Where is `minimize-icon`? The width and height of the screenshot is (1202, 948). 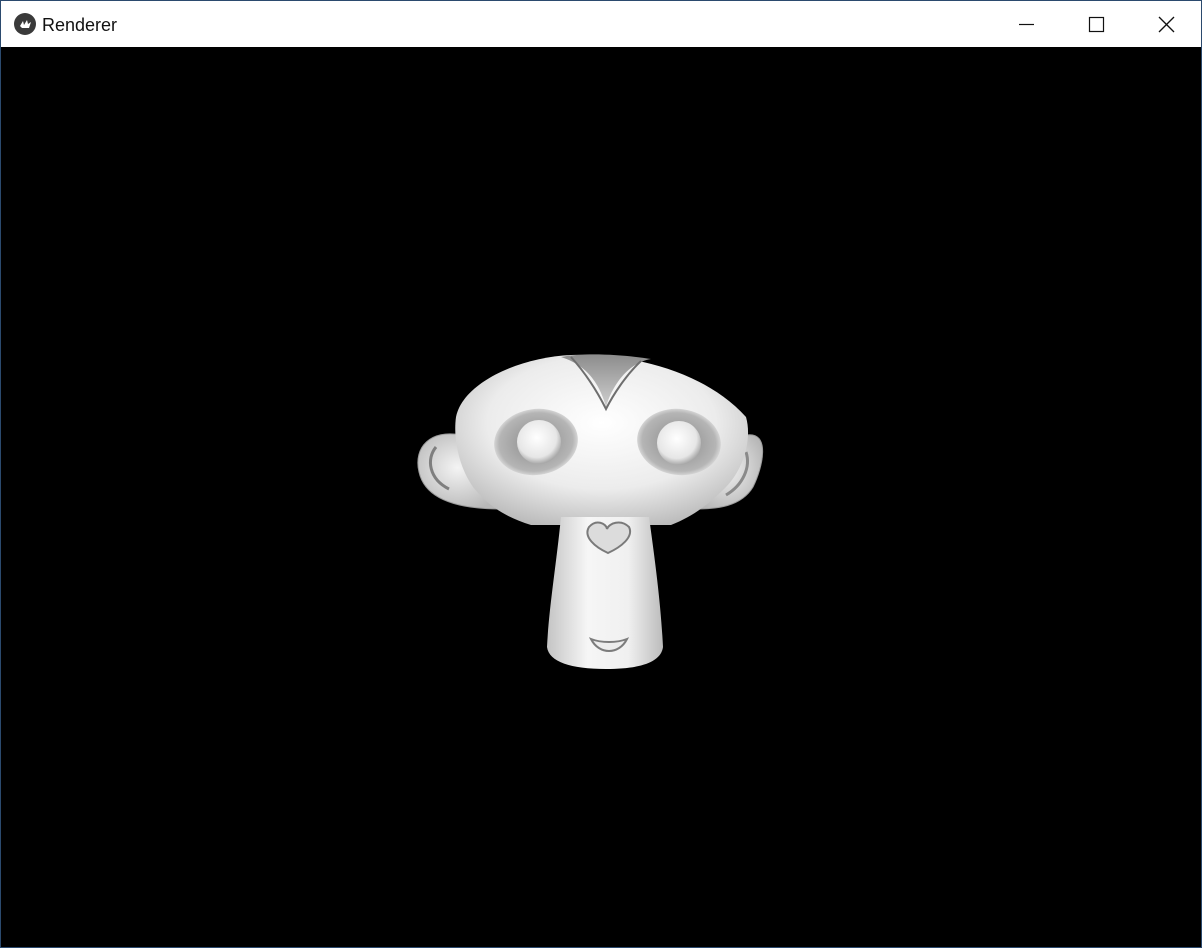 minimize-icon is located at coordinates (1026, 24).